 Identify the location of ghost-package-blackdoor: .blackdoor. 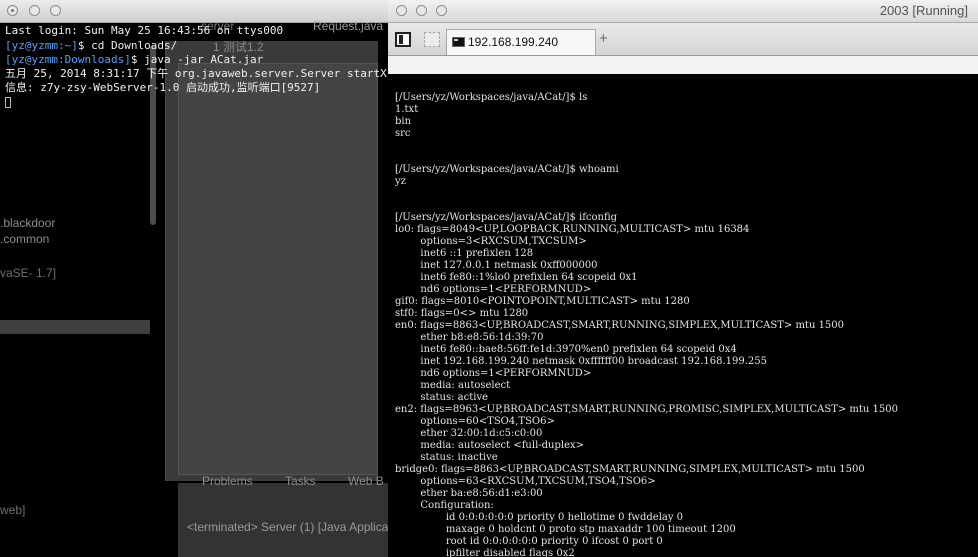
(28, 223).